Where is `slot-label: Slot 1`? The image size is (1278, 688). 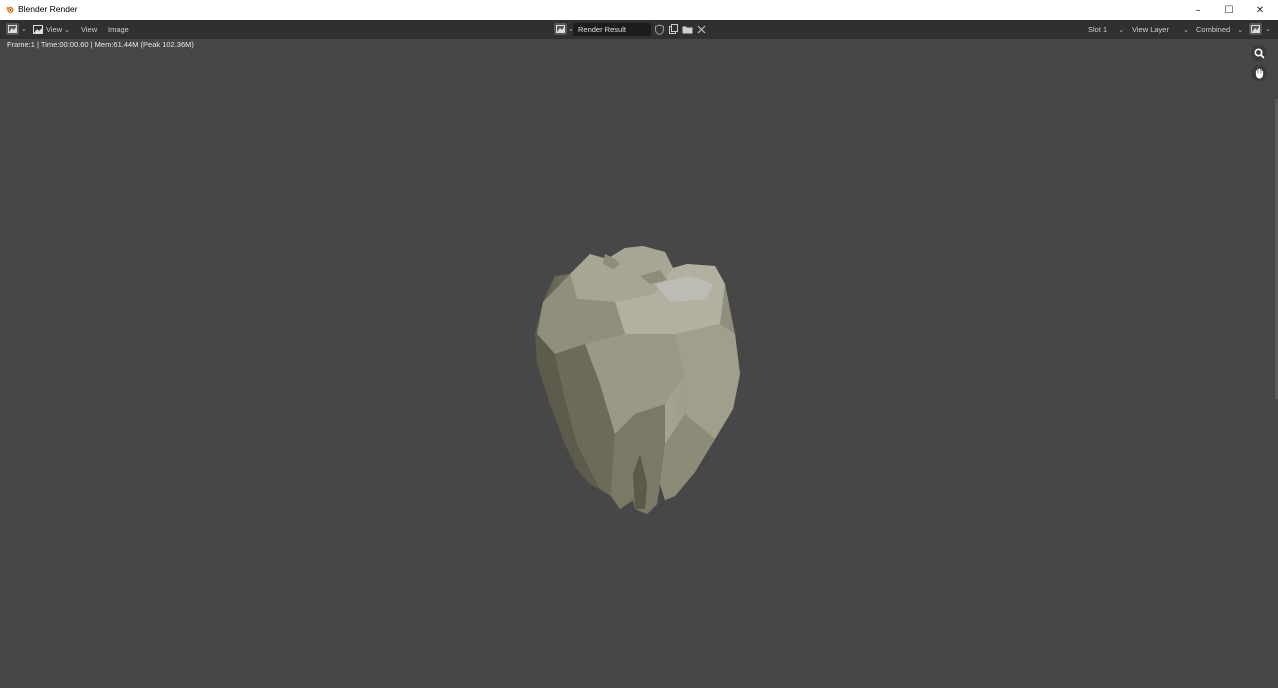 slot-label: Slot 1 is located at coordinates (1098, 29).